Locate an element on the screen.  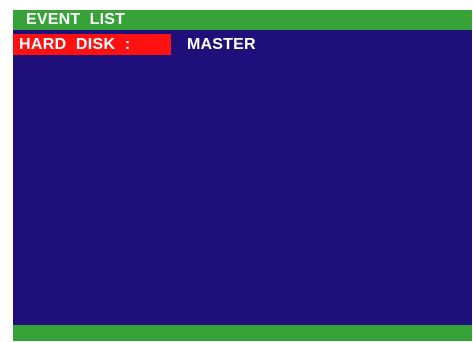
hard-disk-row: HARD DISK : MASTER is located at coordinates (134, 44).